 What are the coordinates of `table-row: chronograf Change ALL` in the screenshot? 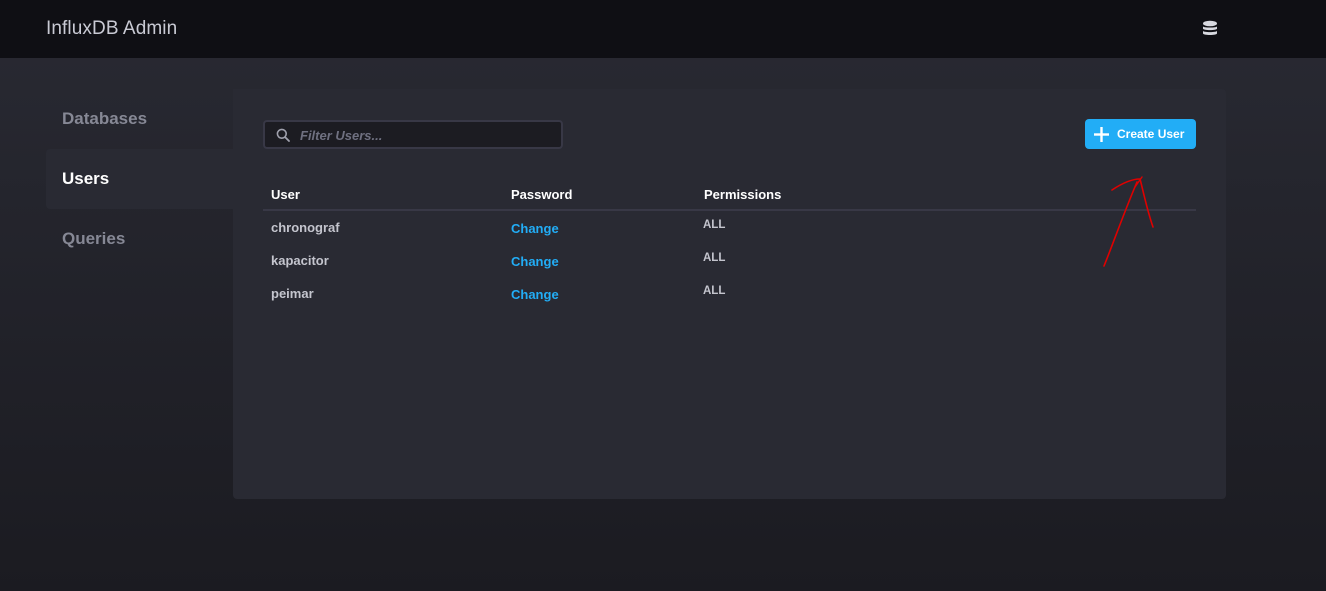 It's located at (729, 227).